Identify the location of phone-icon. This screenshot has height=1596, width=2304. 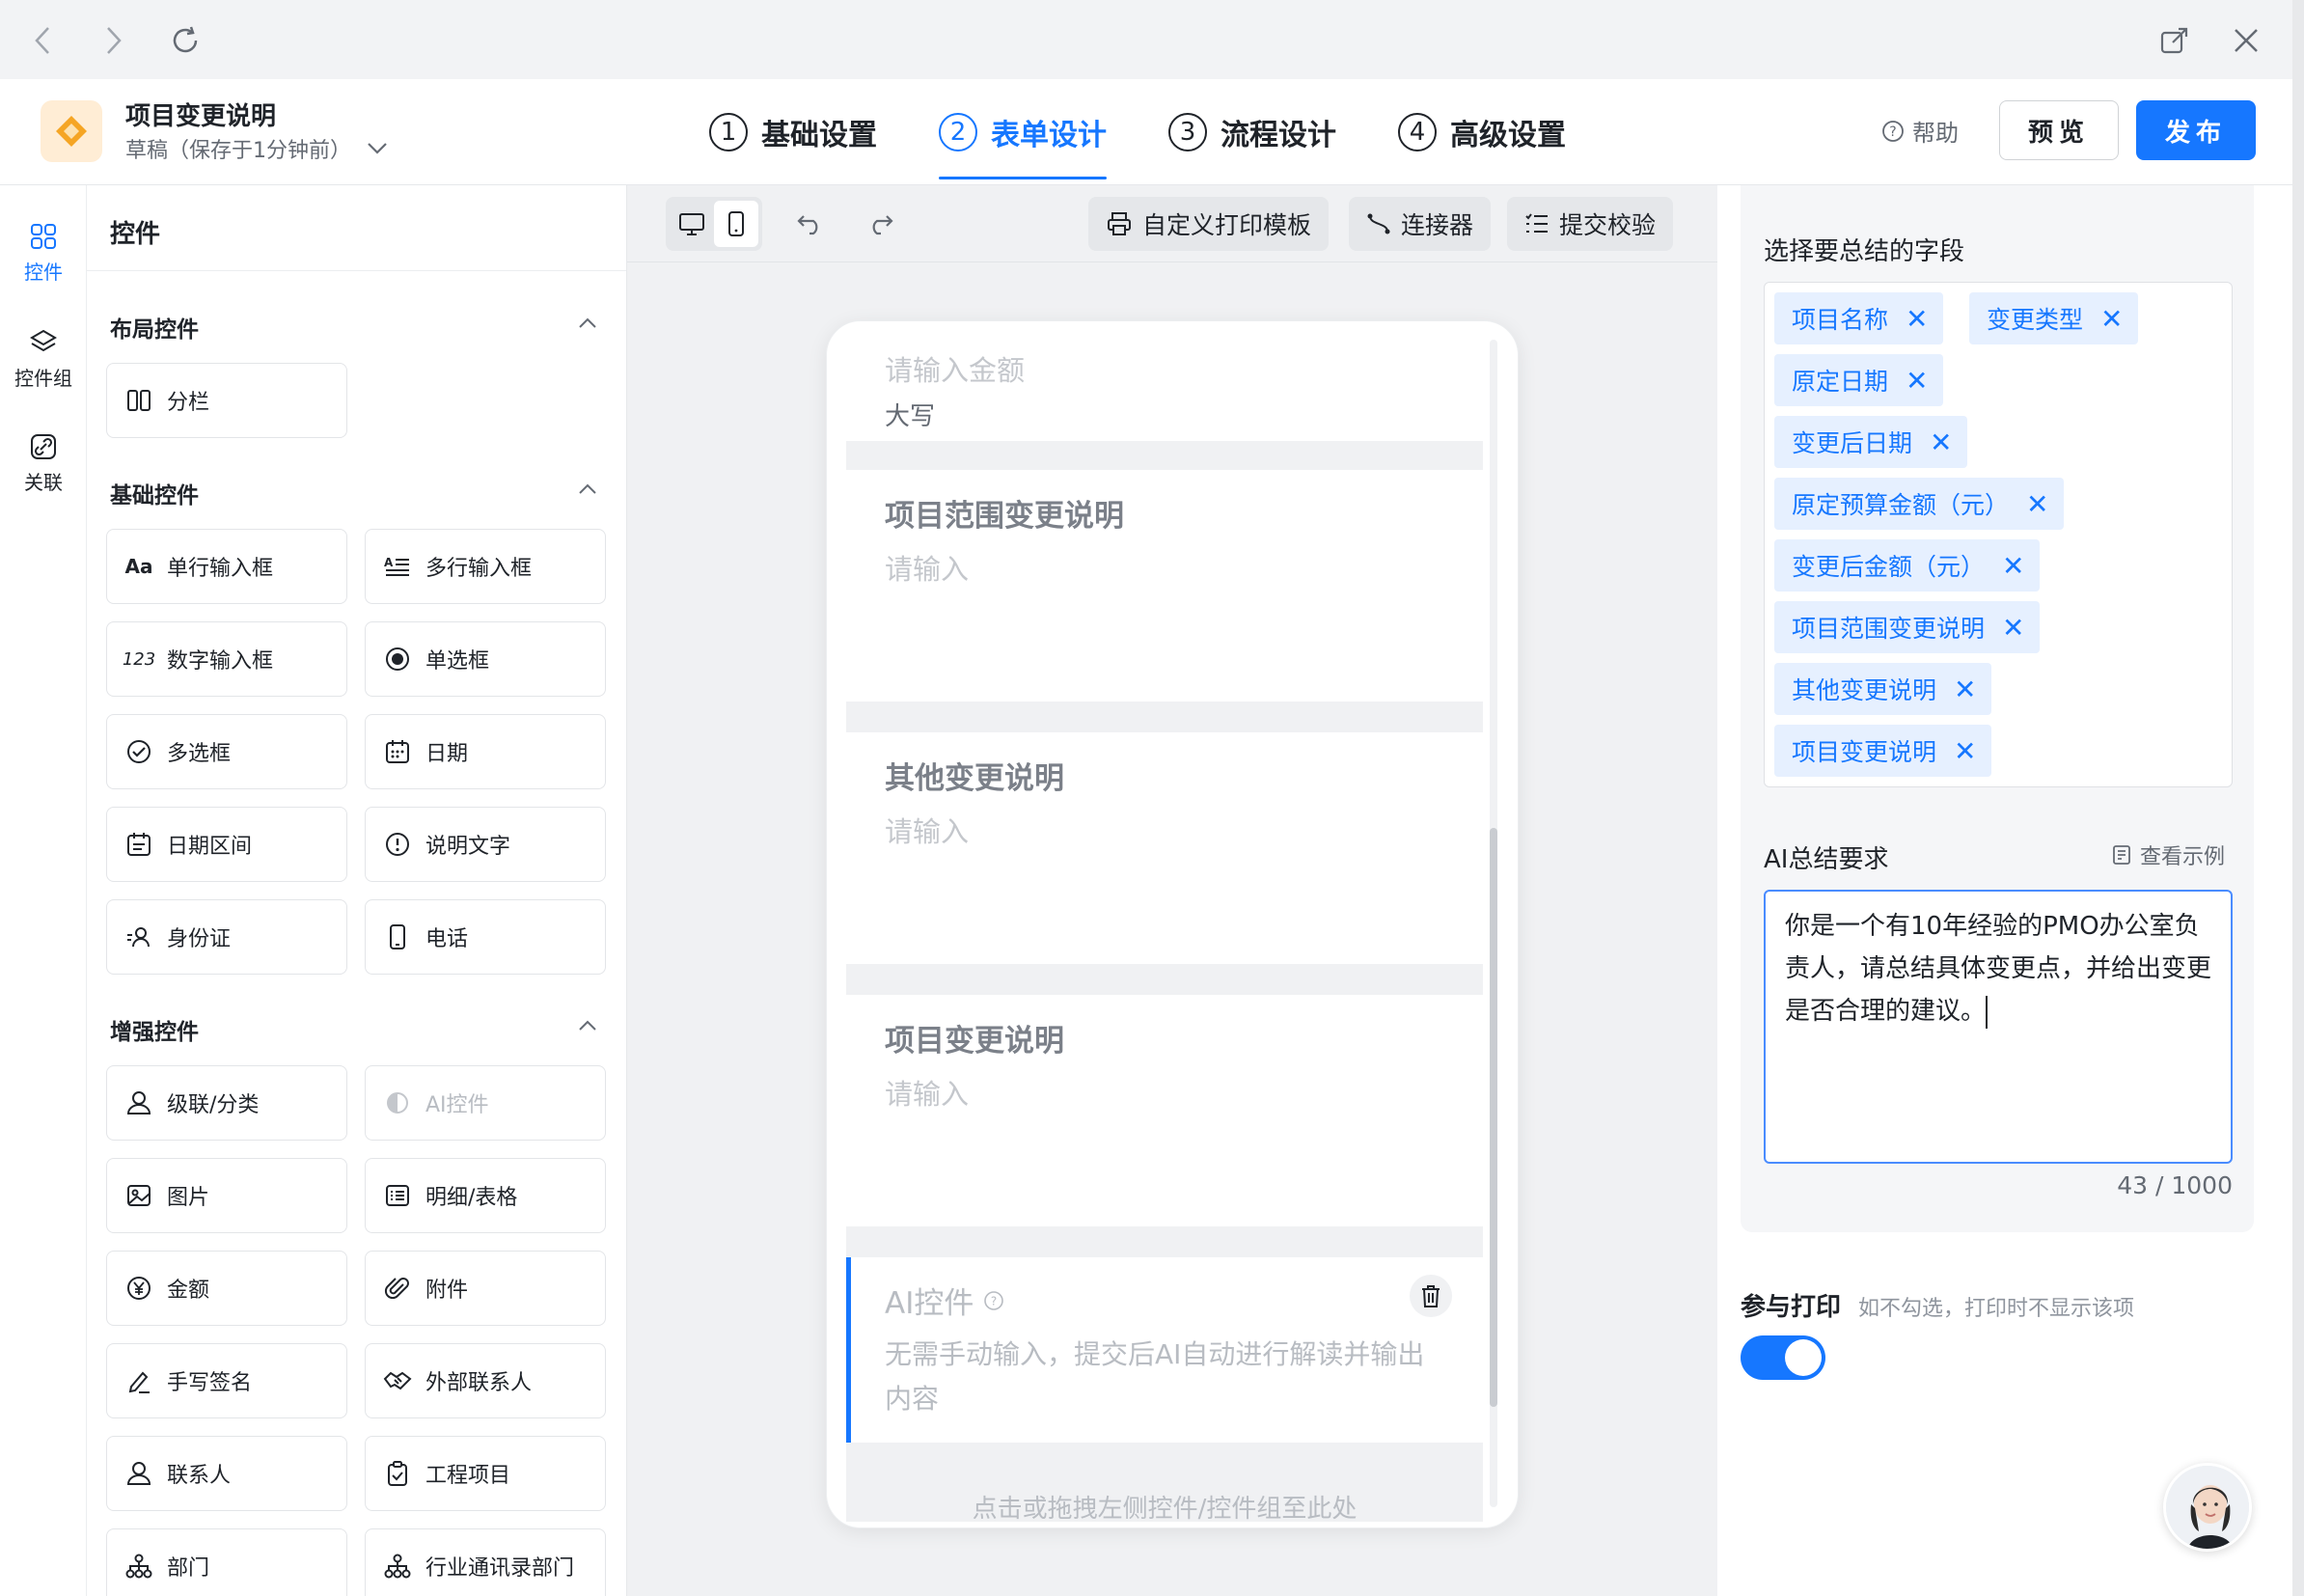
(397, 937).